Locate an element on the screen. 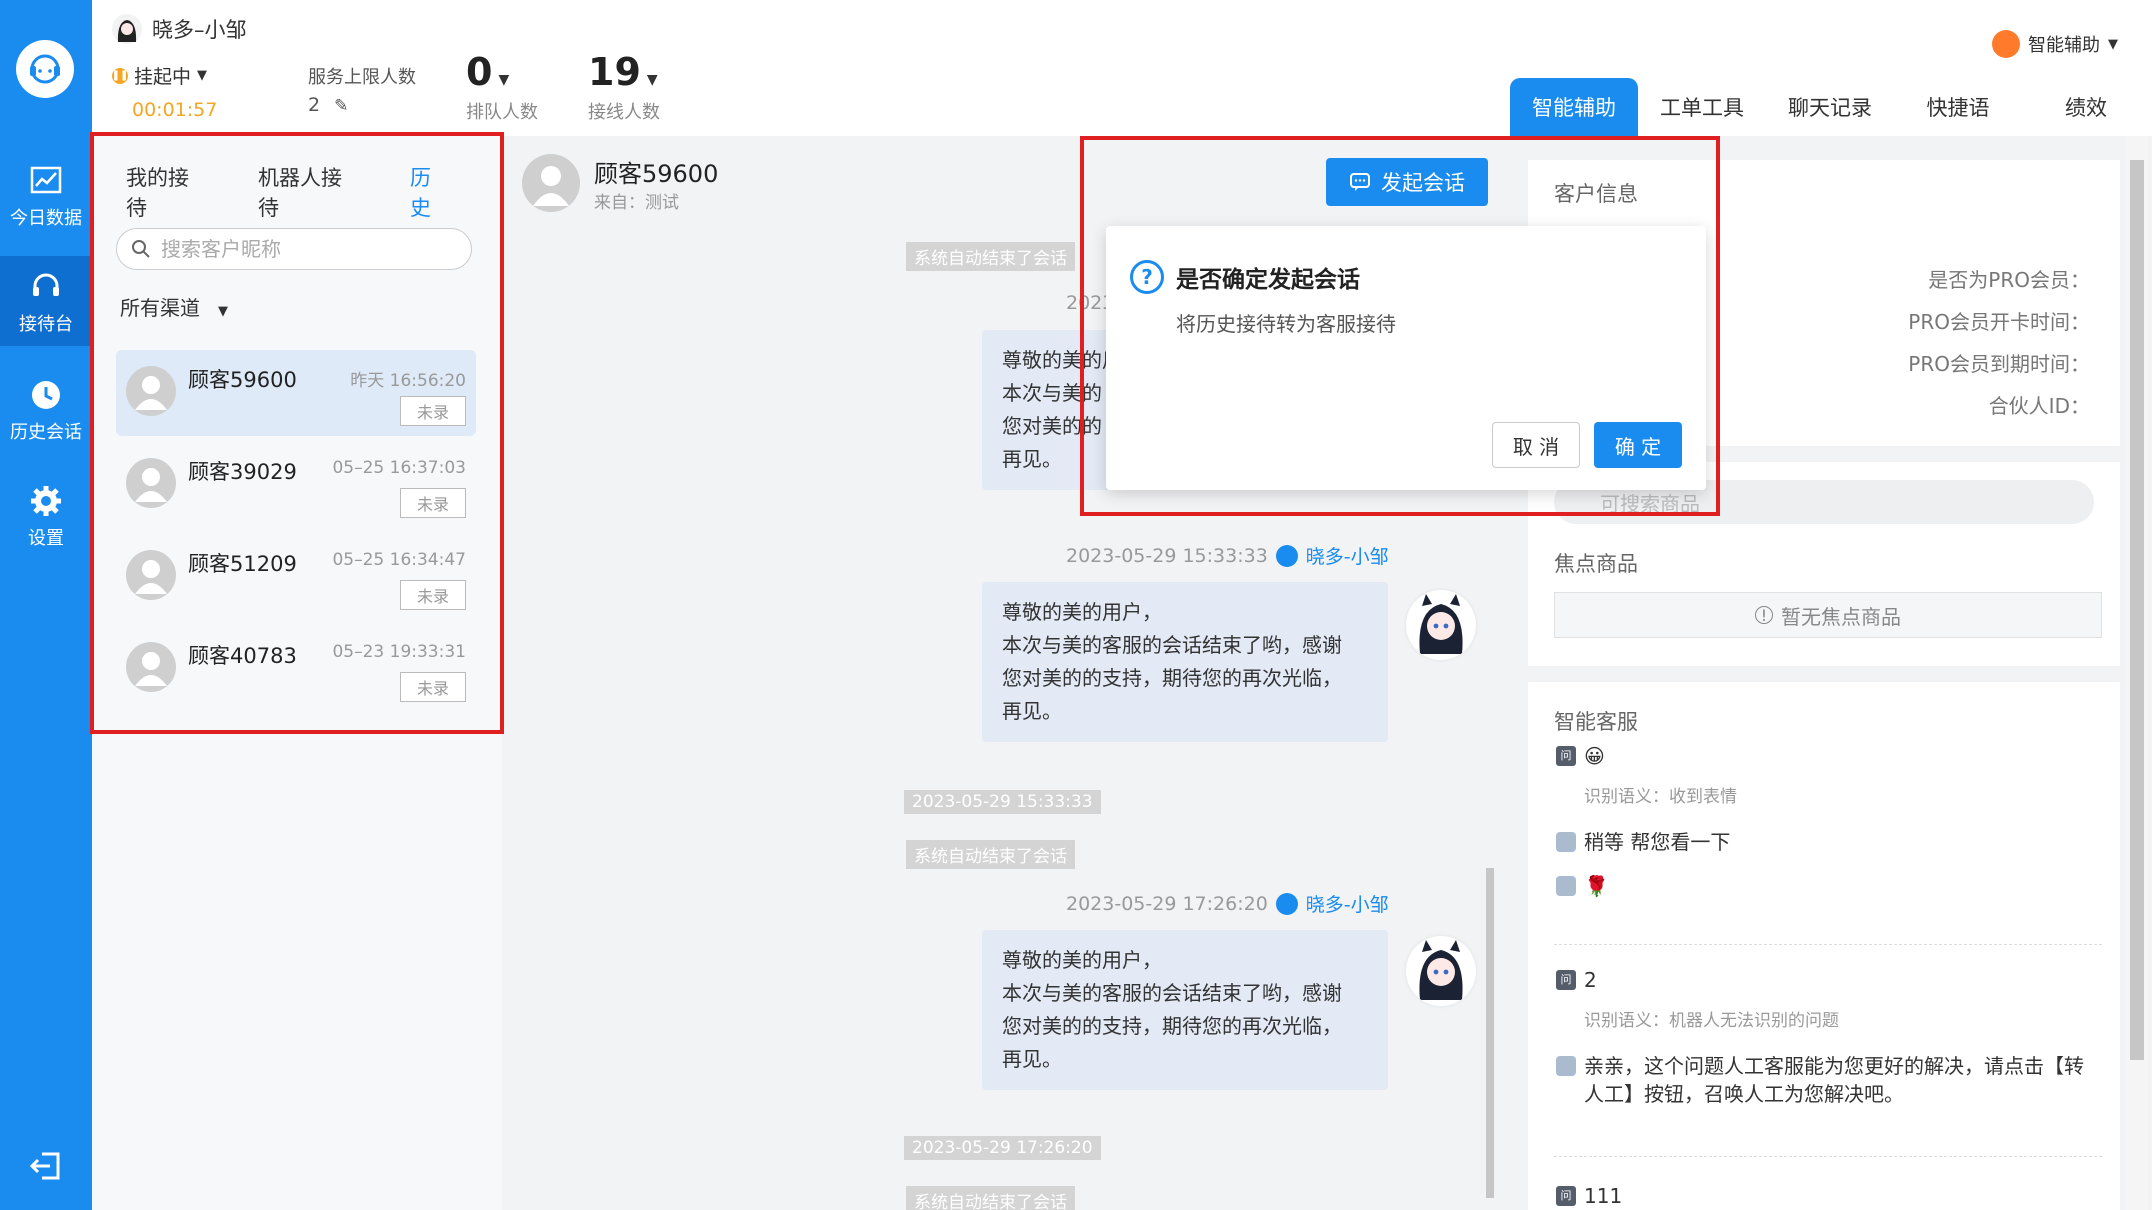 This screenshot has width=2152, height=1210. cancel-button: 取 消 is located at coordinates (1536, 445).